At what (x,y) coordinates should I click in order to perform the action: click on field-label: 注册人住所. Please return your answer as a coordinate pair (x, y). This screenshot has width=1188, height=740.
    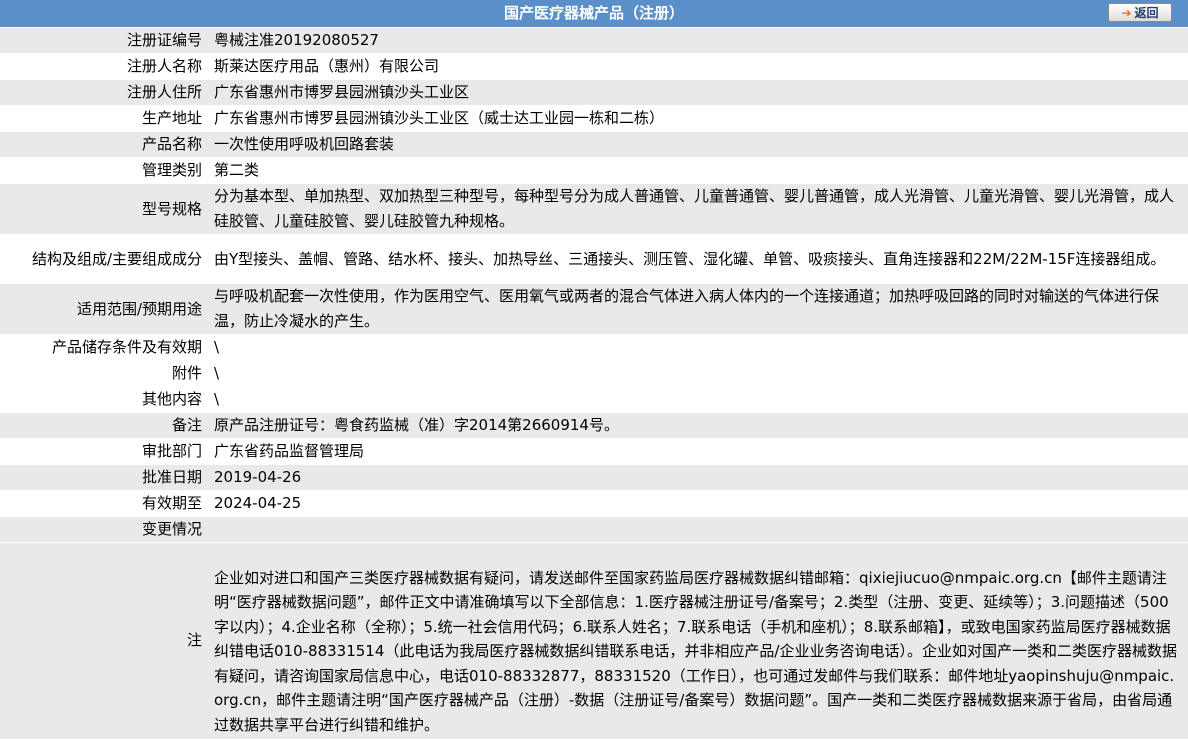
    Looking at the image, I should click on (103, 92).